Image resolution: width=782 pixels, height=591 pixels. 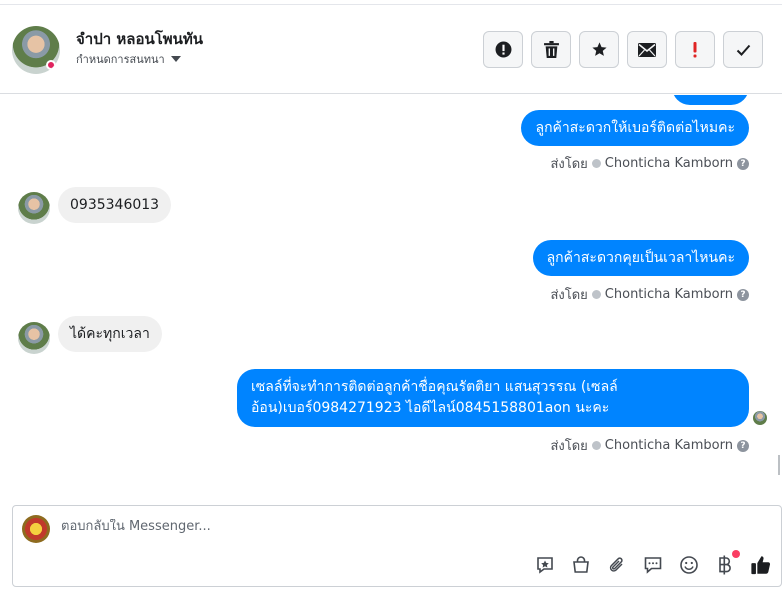 What do you see at coordinates (635, 128) in the screenshot?
I see `message-bubble-outgoing: ลูกค้าสะดวกให้เบอร์ติดต่อไหมคะ` at bounding box center [635, 128].